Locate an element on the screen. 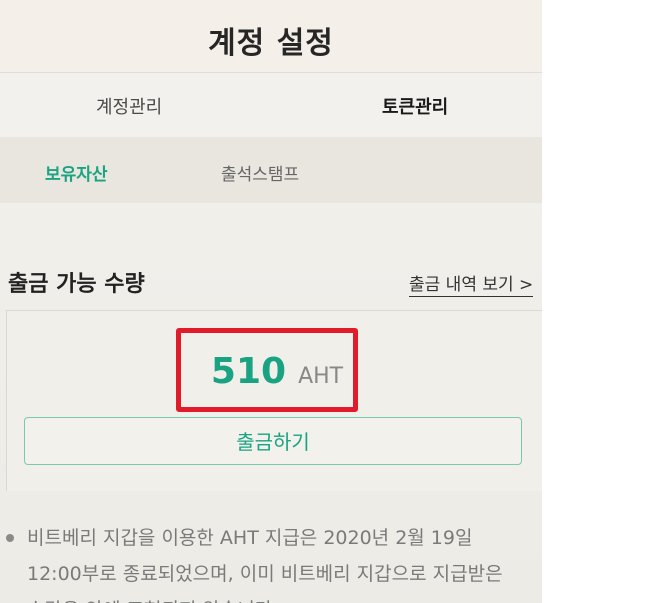 The image size is (650, 603). withdrawable-amount-title: 출금 가능 수량 is located at coordinates (76, 284).